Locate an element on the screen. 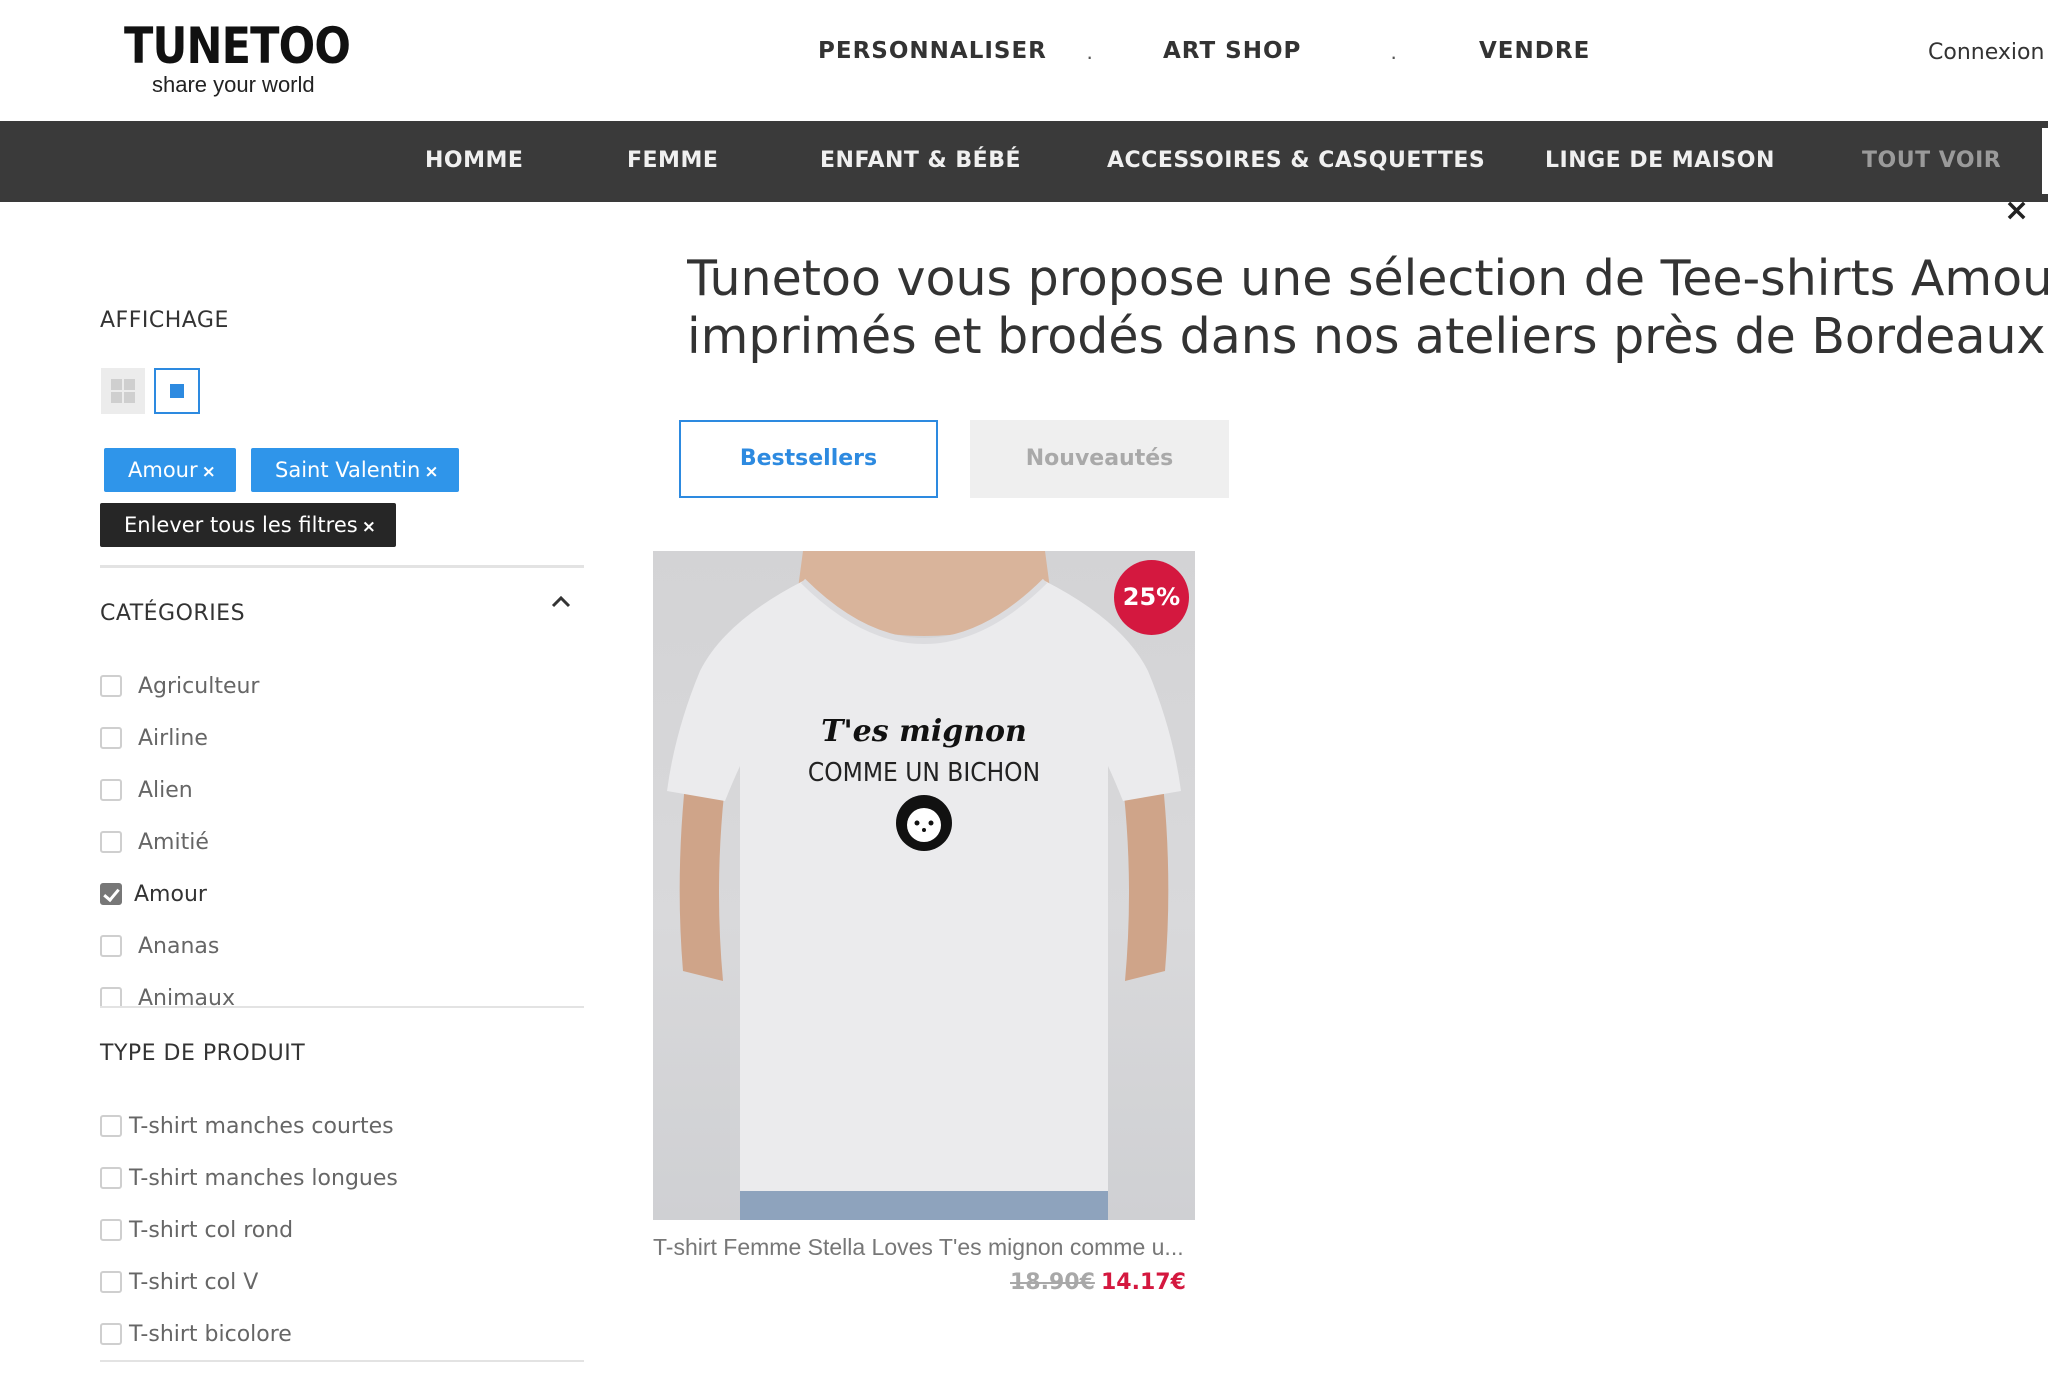 The image size is (2048, 1385). option-label: Ananas is located at coordinates (179, 946).